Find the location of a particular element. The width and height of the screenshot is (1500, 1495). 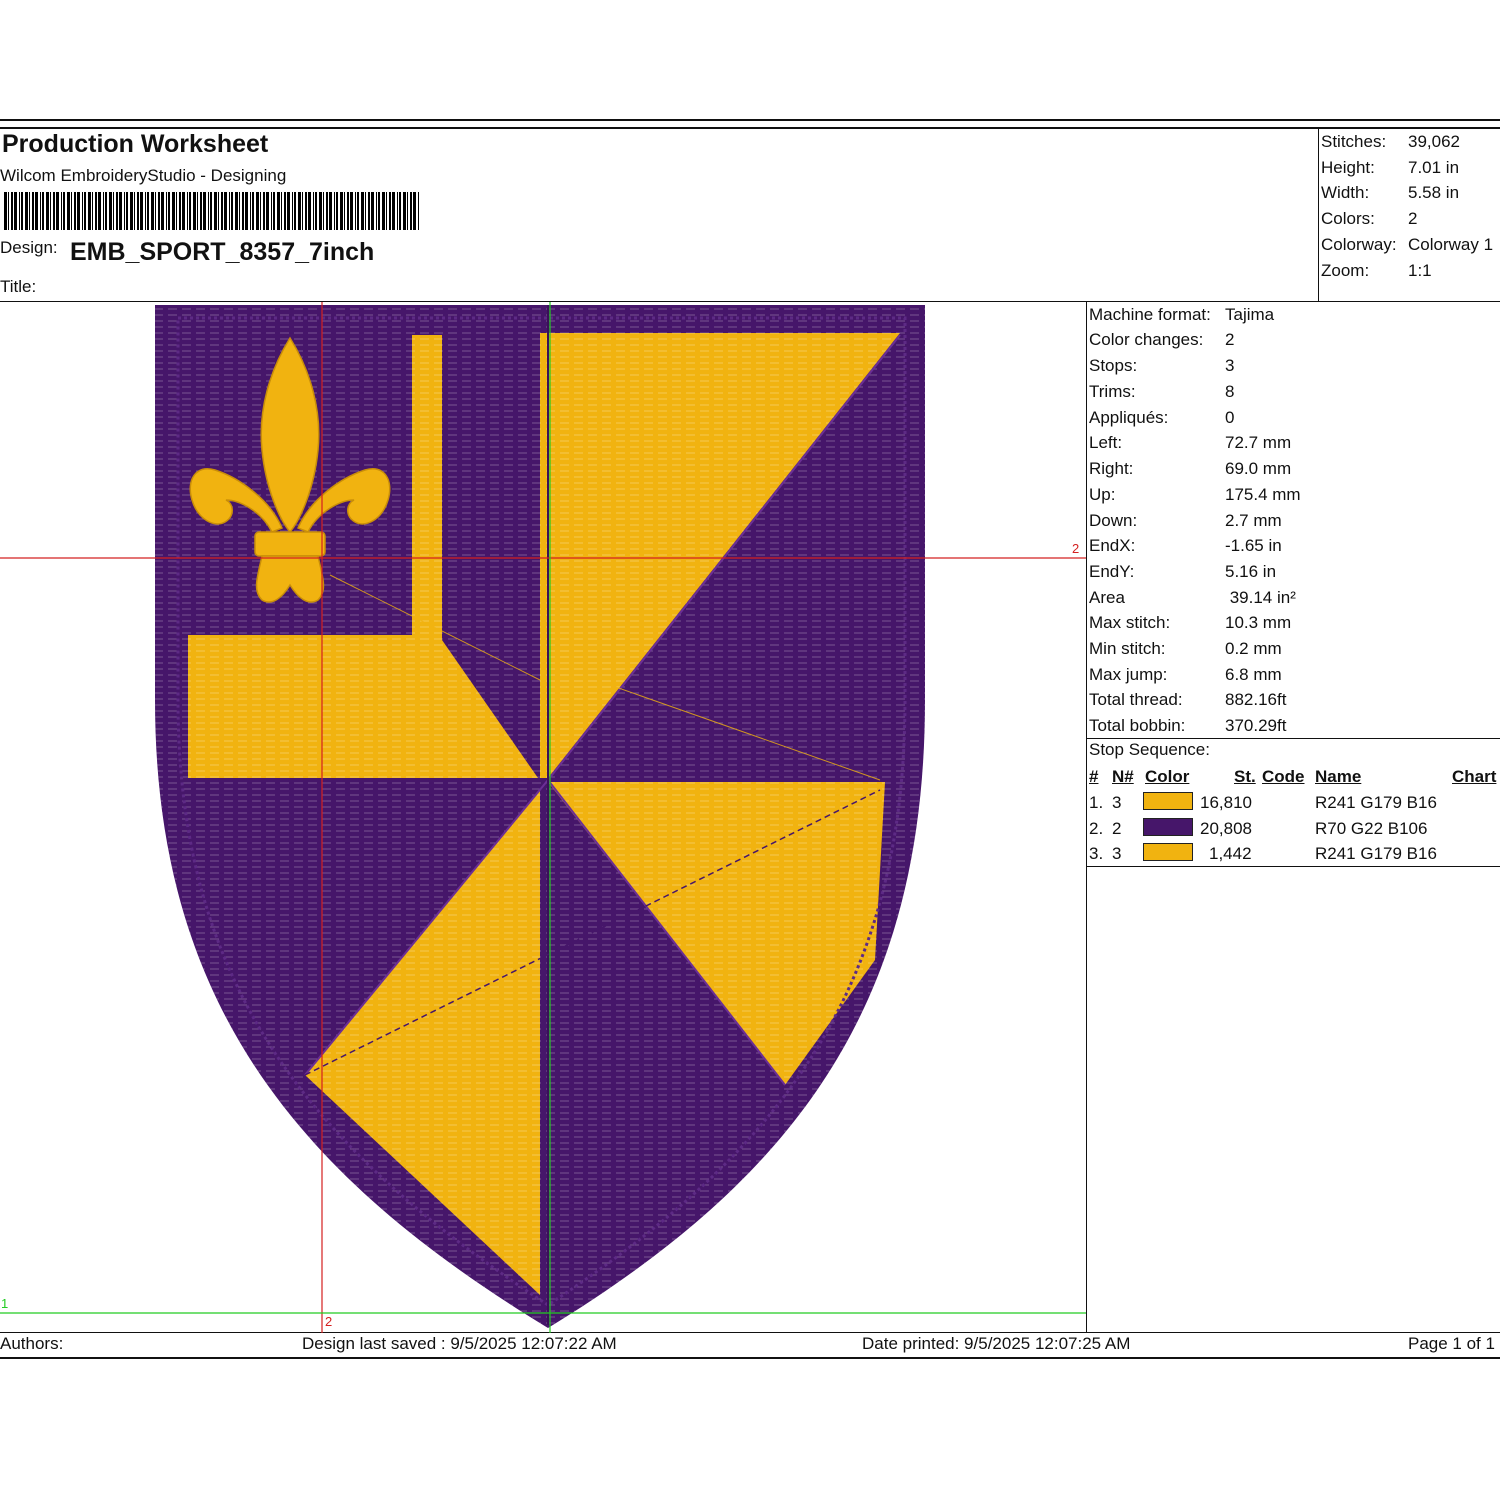

title-label: Title: is located at coordinates (18, 286).